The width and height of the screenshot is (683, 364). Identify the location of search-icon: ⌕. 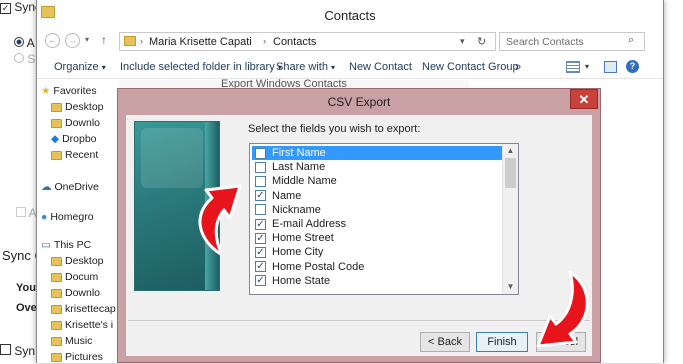
(631, 40).